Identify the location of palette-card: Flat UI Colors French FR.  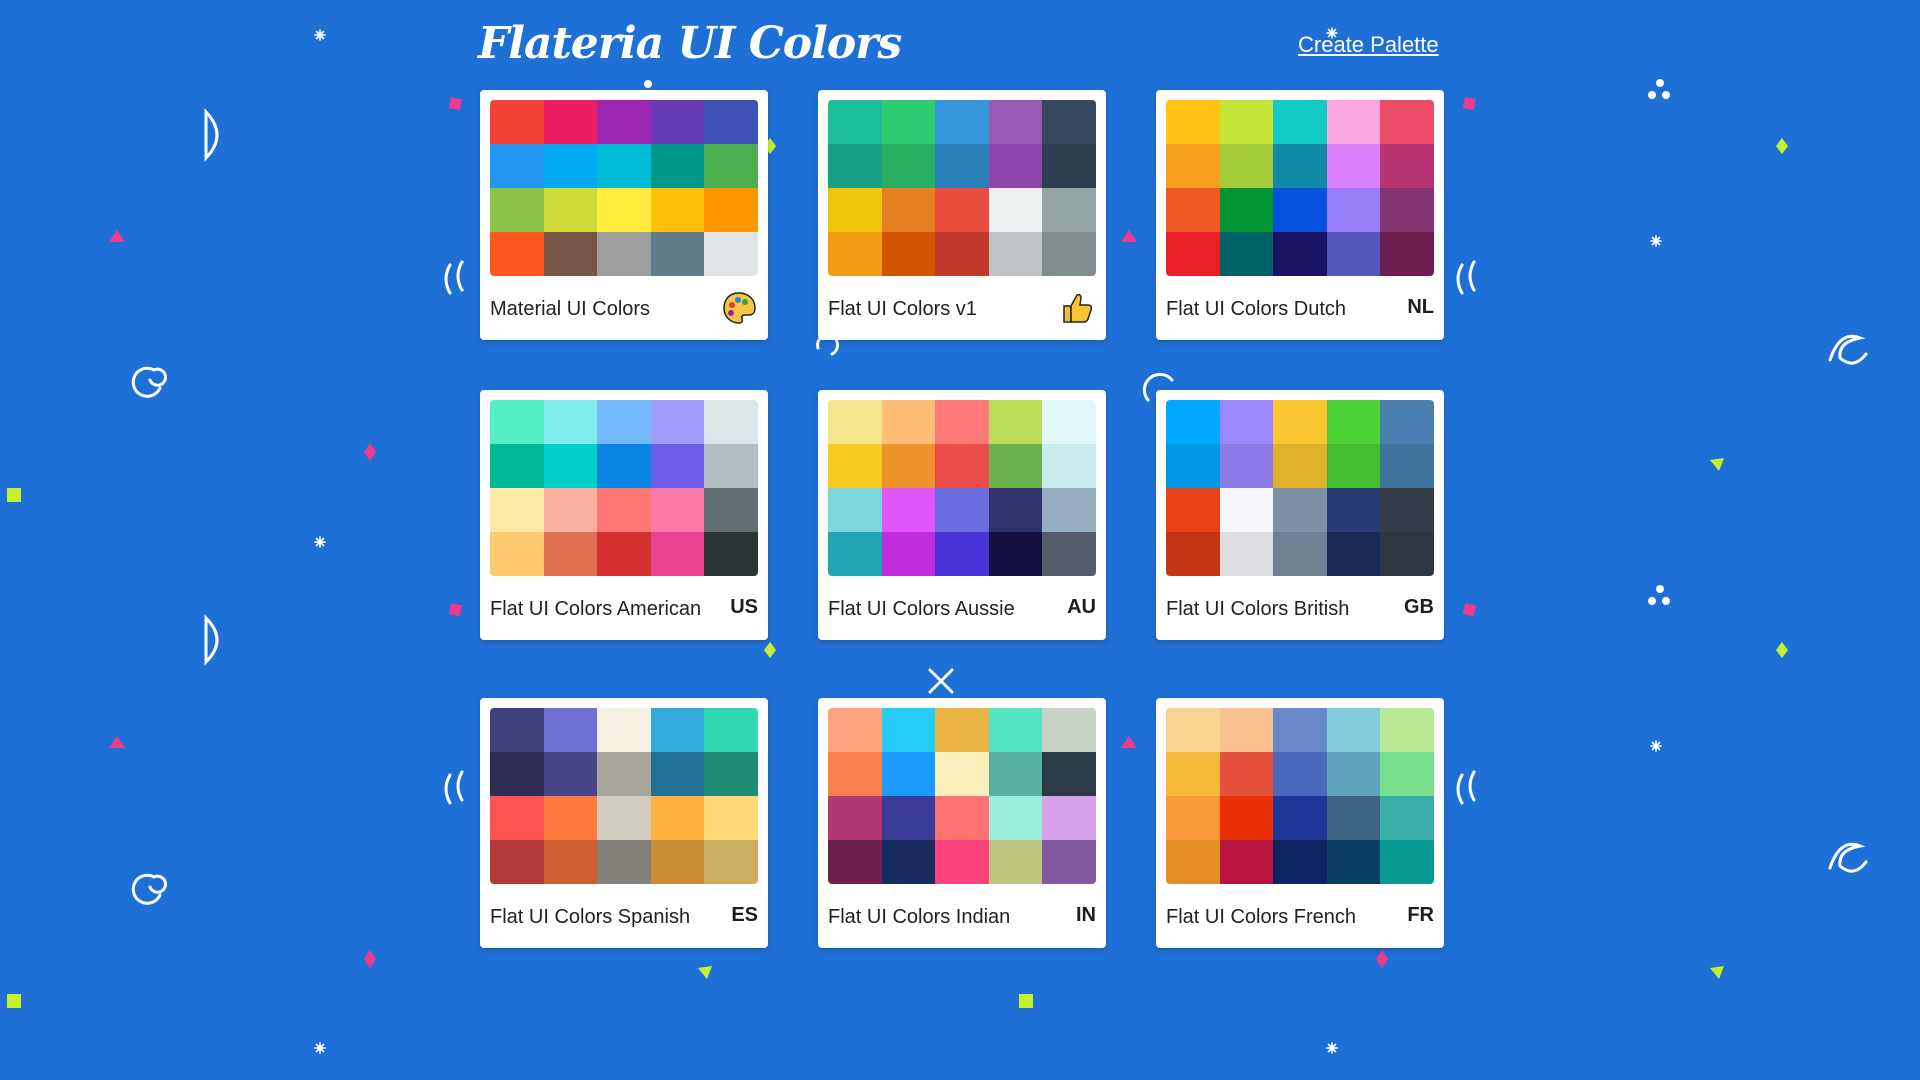
(1300, 823).